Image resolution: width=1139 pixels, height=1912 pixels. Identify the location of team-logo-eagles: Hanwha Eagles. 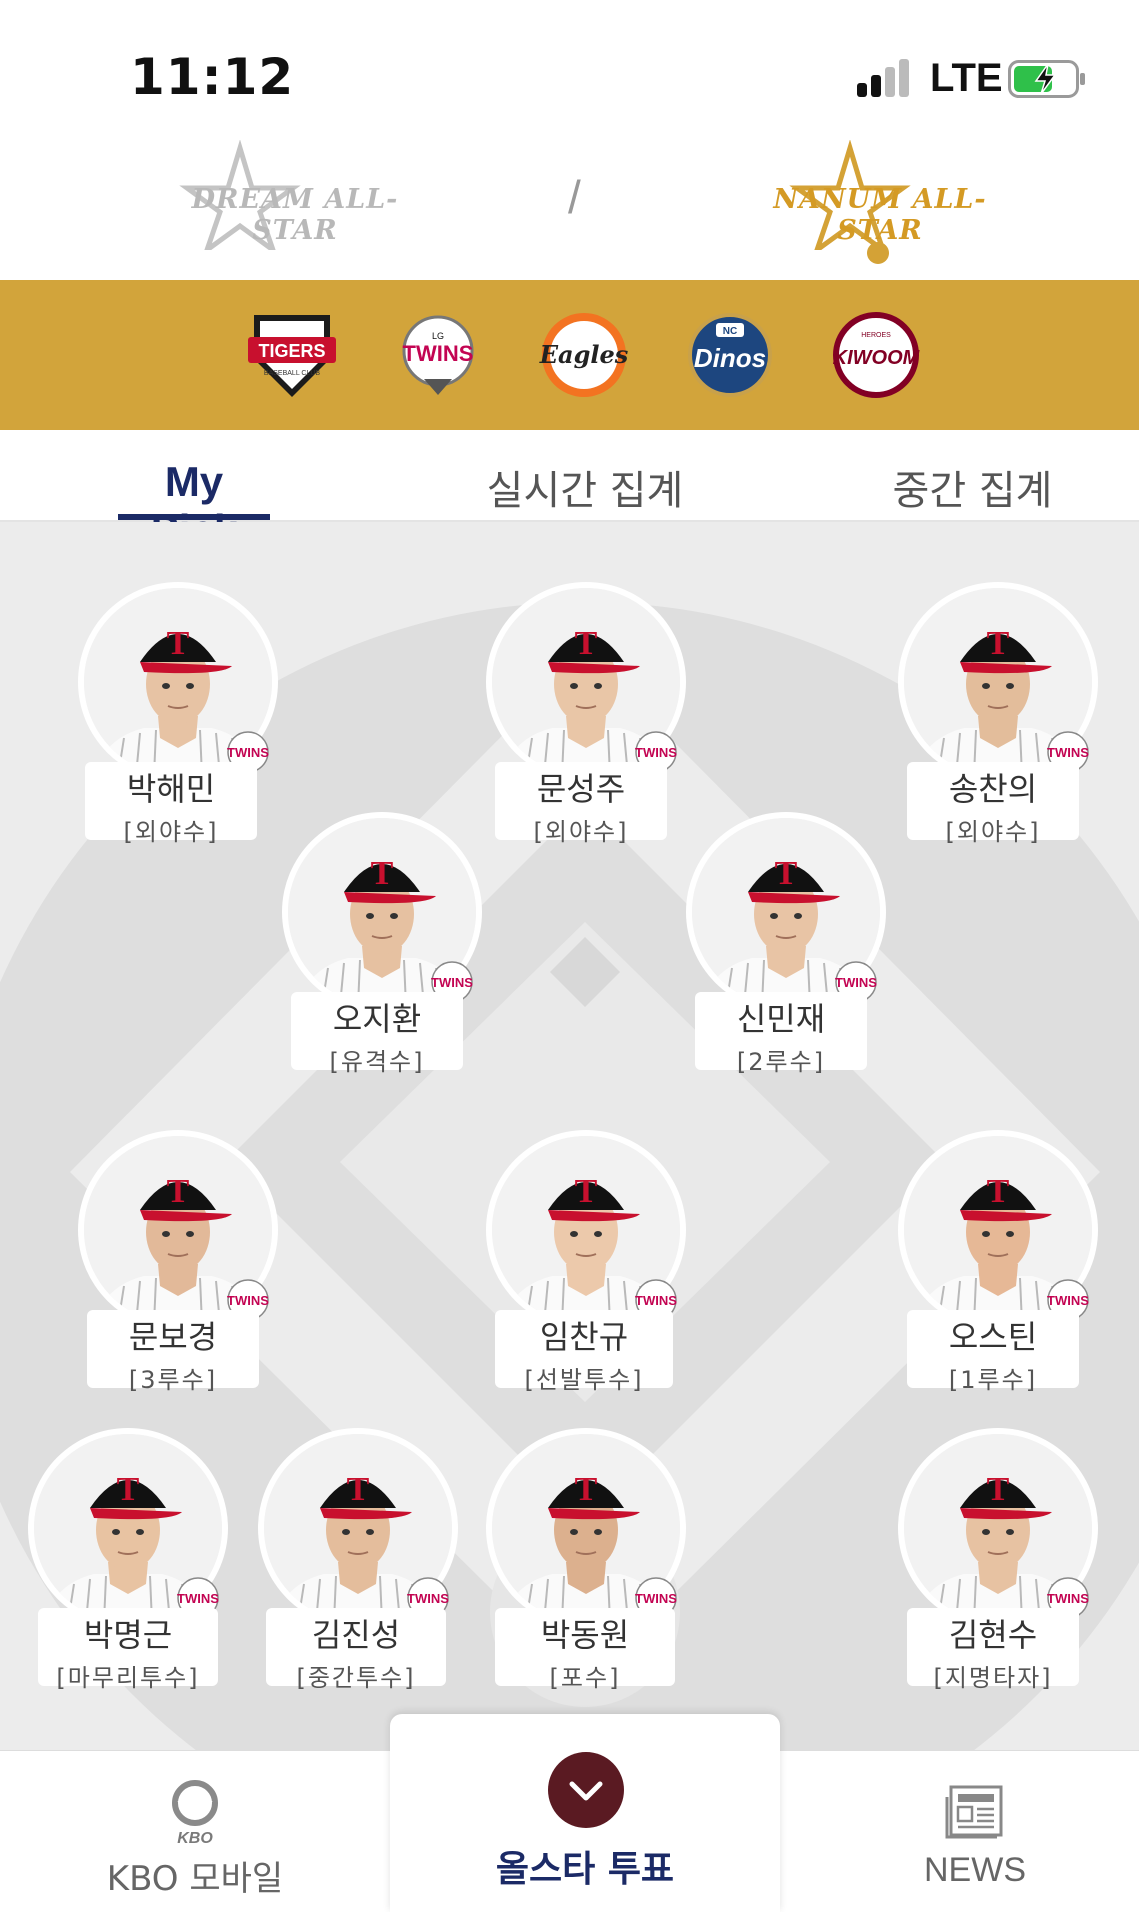
(584, 355).